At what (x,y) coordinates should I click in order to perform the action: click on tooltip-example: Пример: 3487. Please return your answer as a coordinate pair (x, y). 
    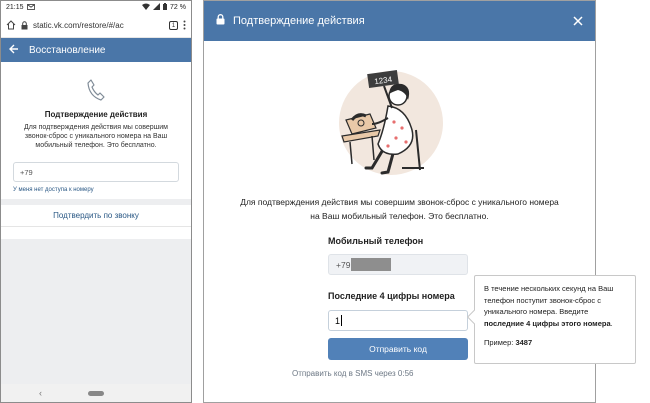
    Looking at the image, I should click on (555, 343).